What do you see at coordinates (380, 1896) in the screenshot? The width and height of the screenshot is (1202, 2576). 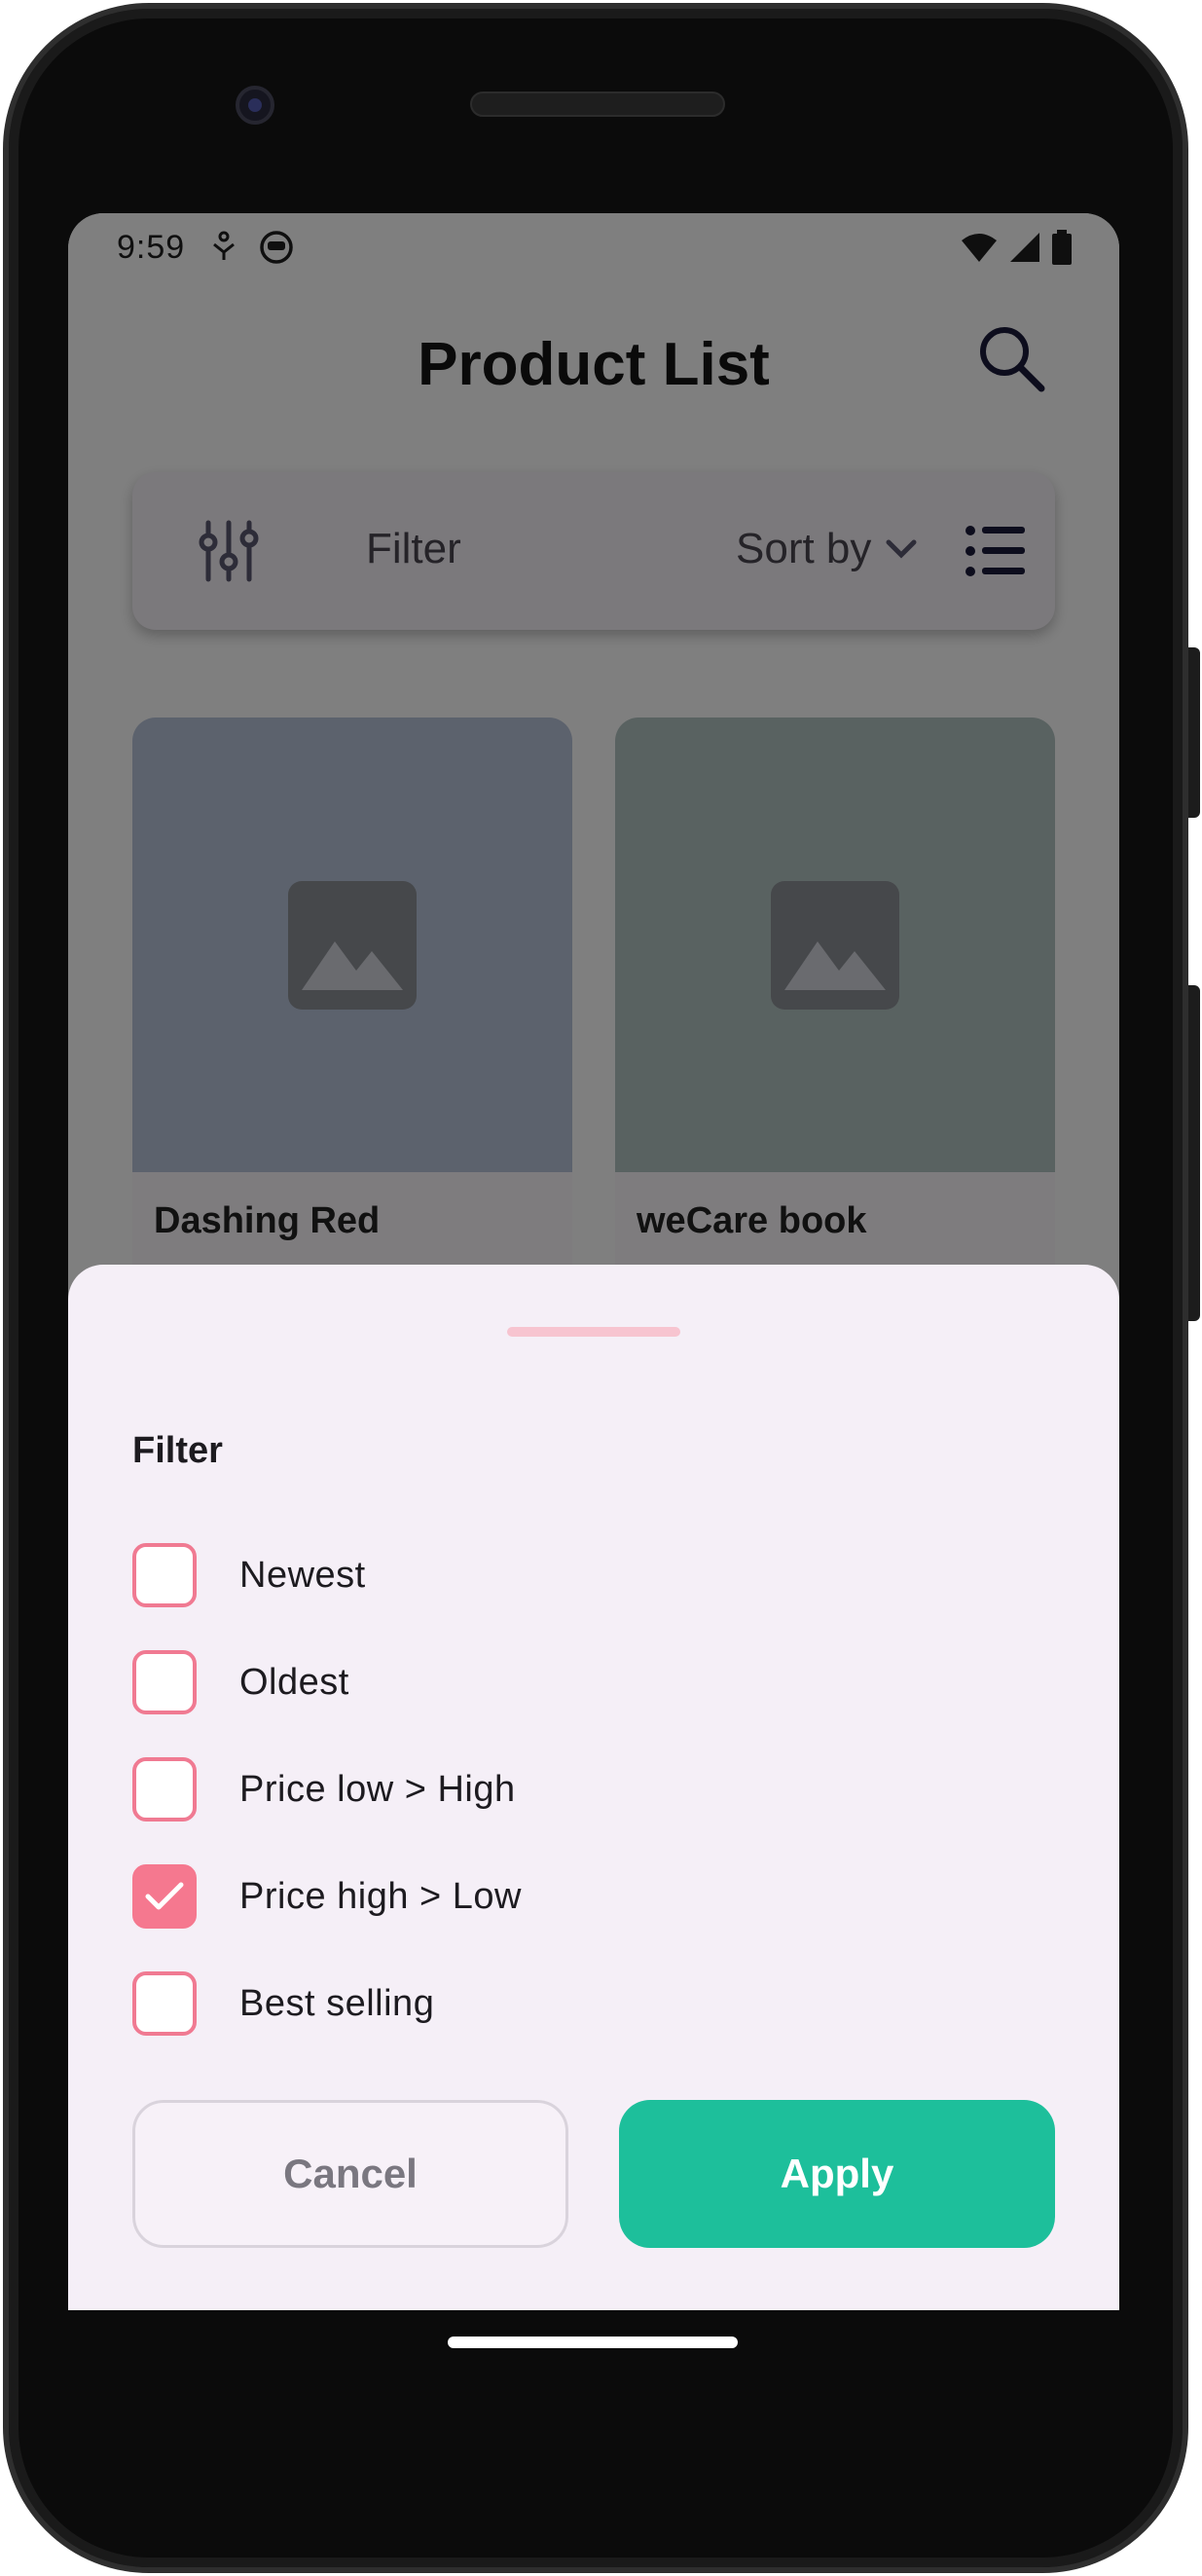 I see `option-label: Price high > Low` at bounding box center [380, 1896].